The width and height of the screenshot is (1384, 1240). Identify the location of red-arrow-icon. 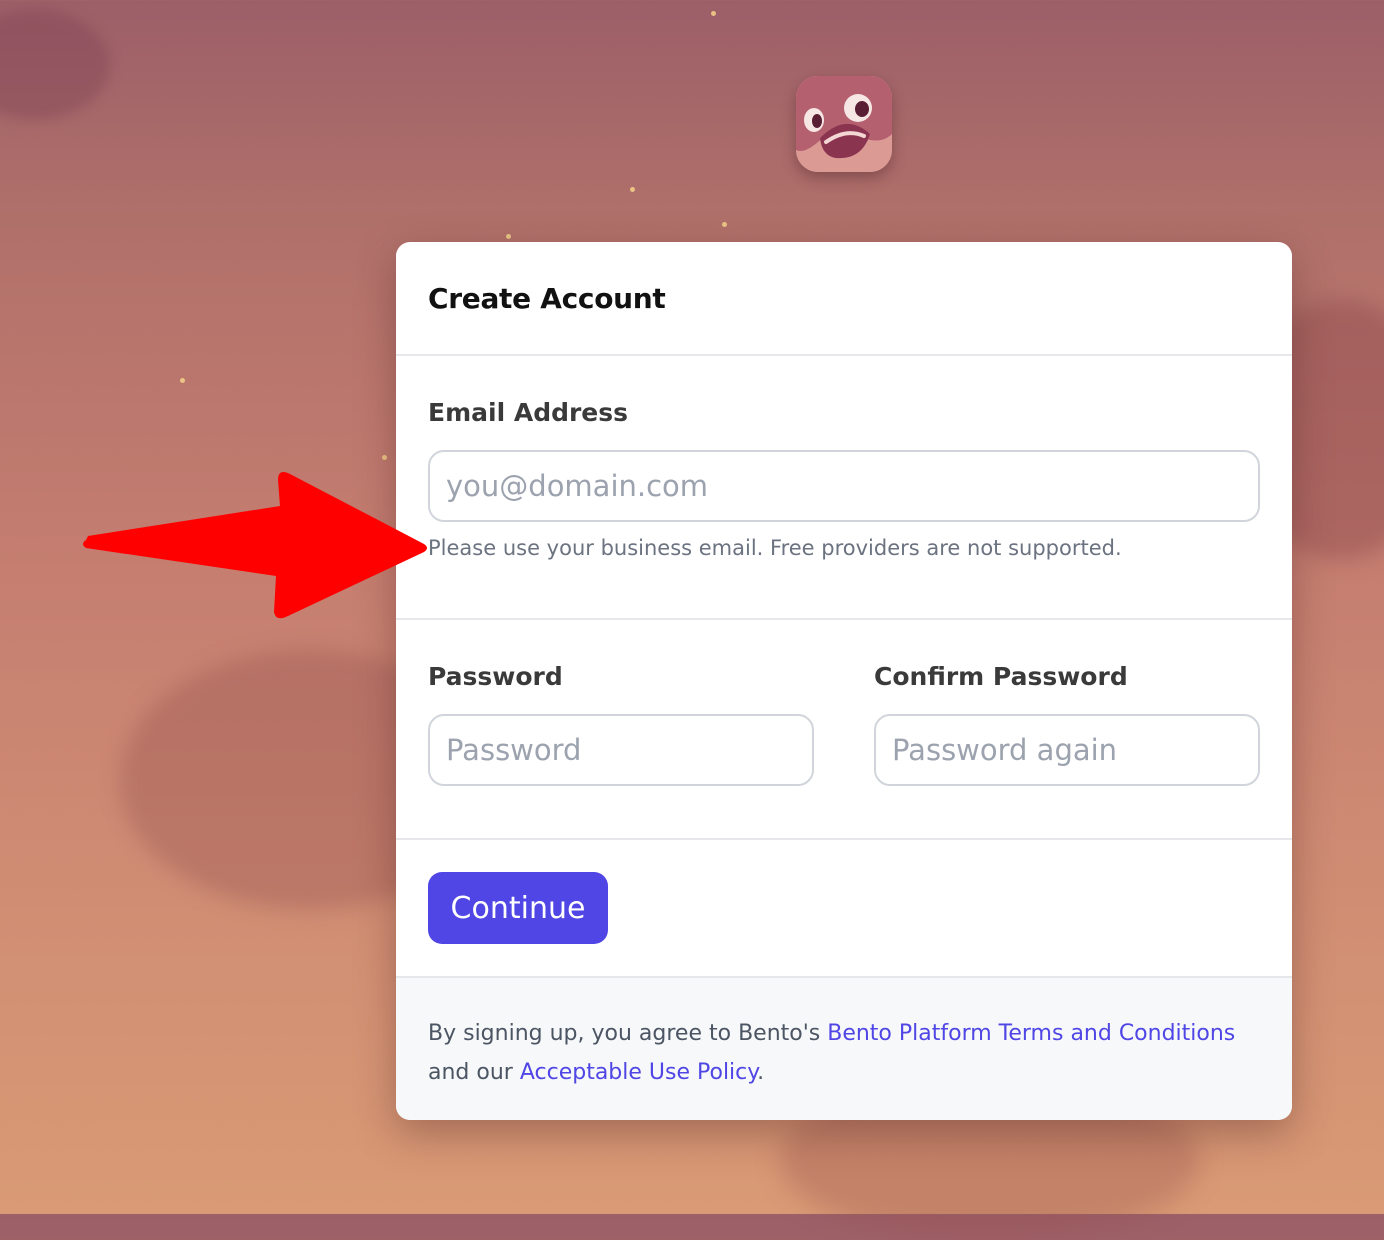
(254, 546).